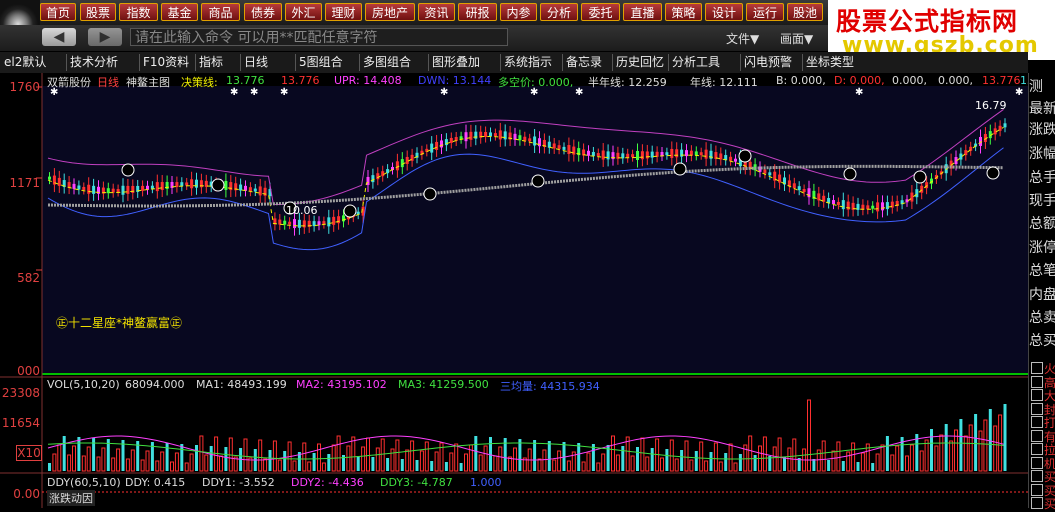  I want to click on file-menu: 文件▼, so click(742, 38).